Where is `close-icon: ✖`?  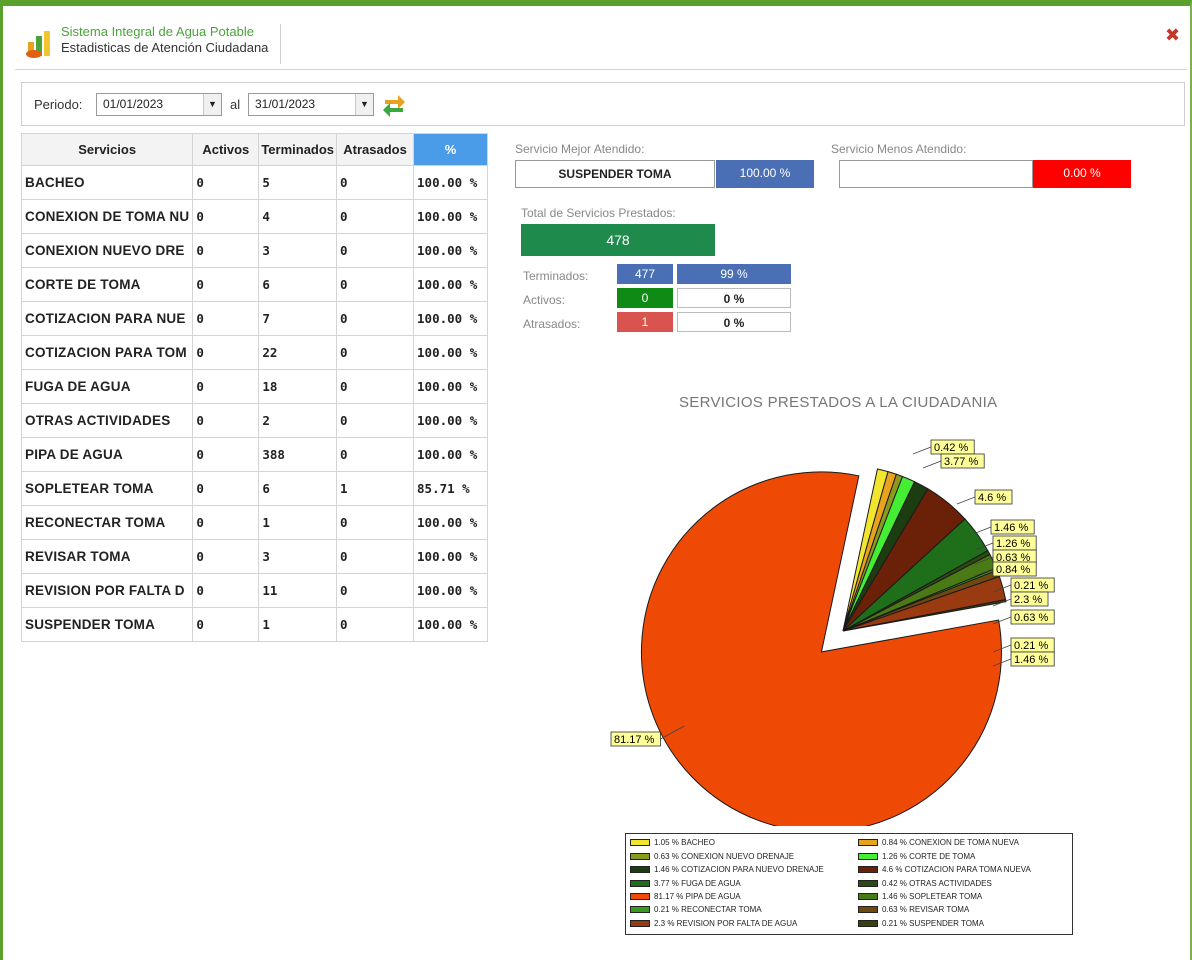
close-icon: ✖ is located at coordinates (1173, 36).